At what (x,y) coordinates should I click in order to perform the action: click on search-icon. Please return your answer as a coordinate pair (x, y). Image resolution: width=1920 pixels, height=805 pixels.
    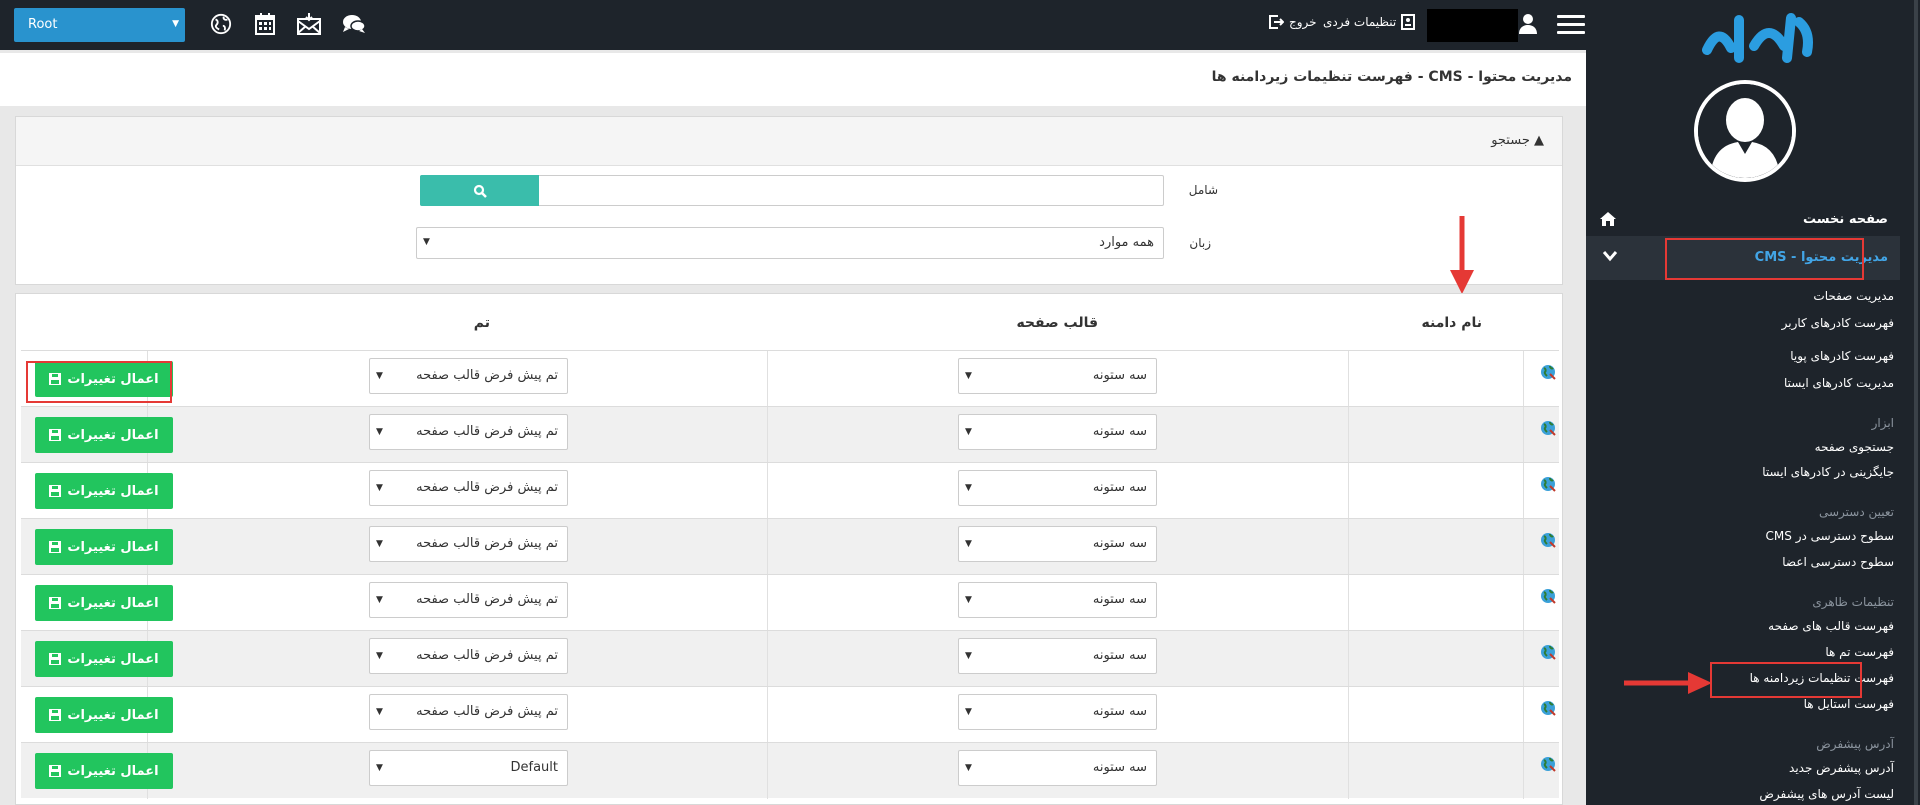
    Looking at the image, I should click on (480, 191).